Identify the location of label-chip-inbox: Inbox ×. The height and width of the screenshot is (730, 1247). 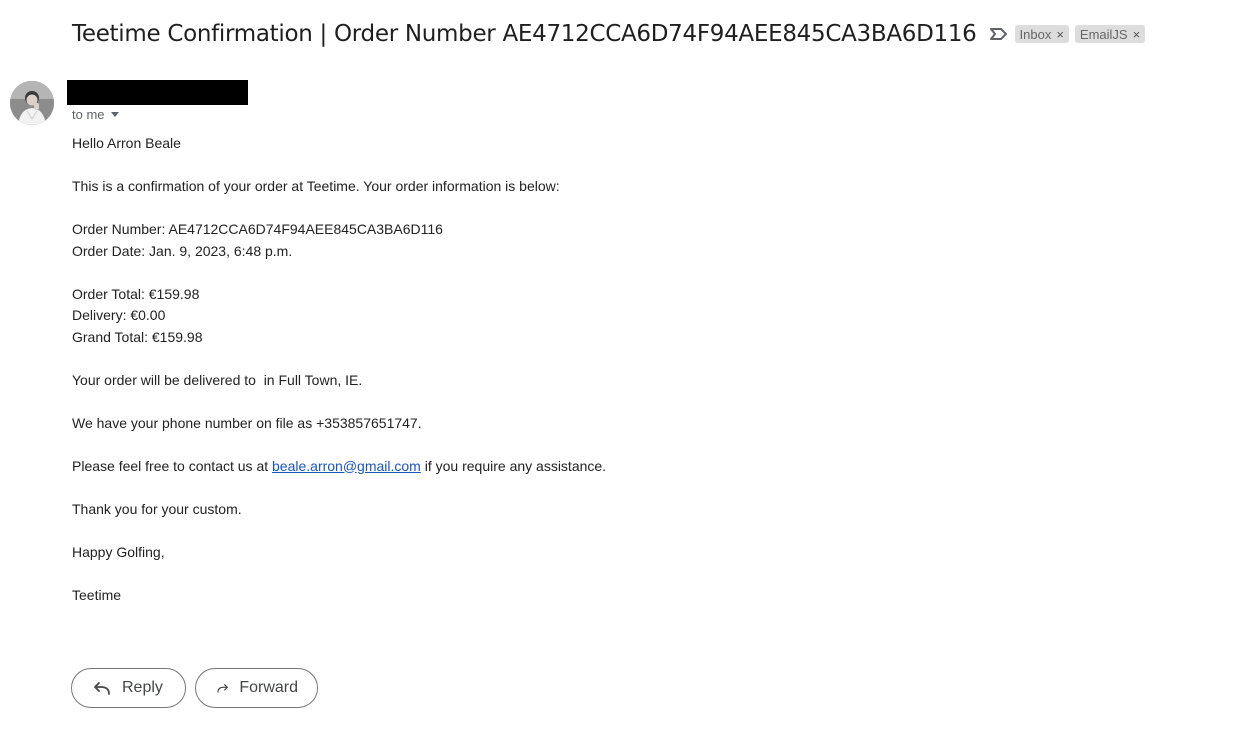
(1041, 34).